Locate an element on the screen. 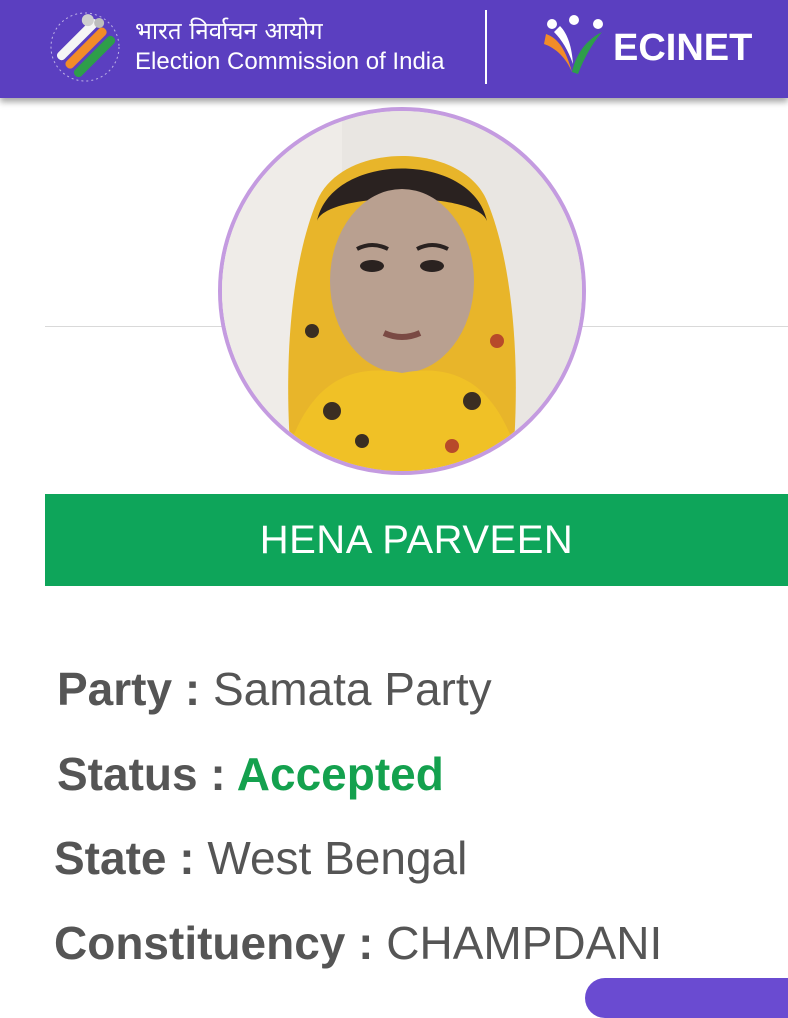 The image size is (788, 1018). state-label: State is located at coordinates (110, 858).